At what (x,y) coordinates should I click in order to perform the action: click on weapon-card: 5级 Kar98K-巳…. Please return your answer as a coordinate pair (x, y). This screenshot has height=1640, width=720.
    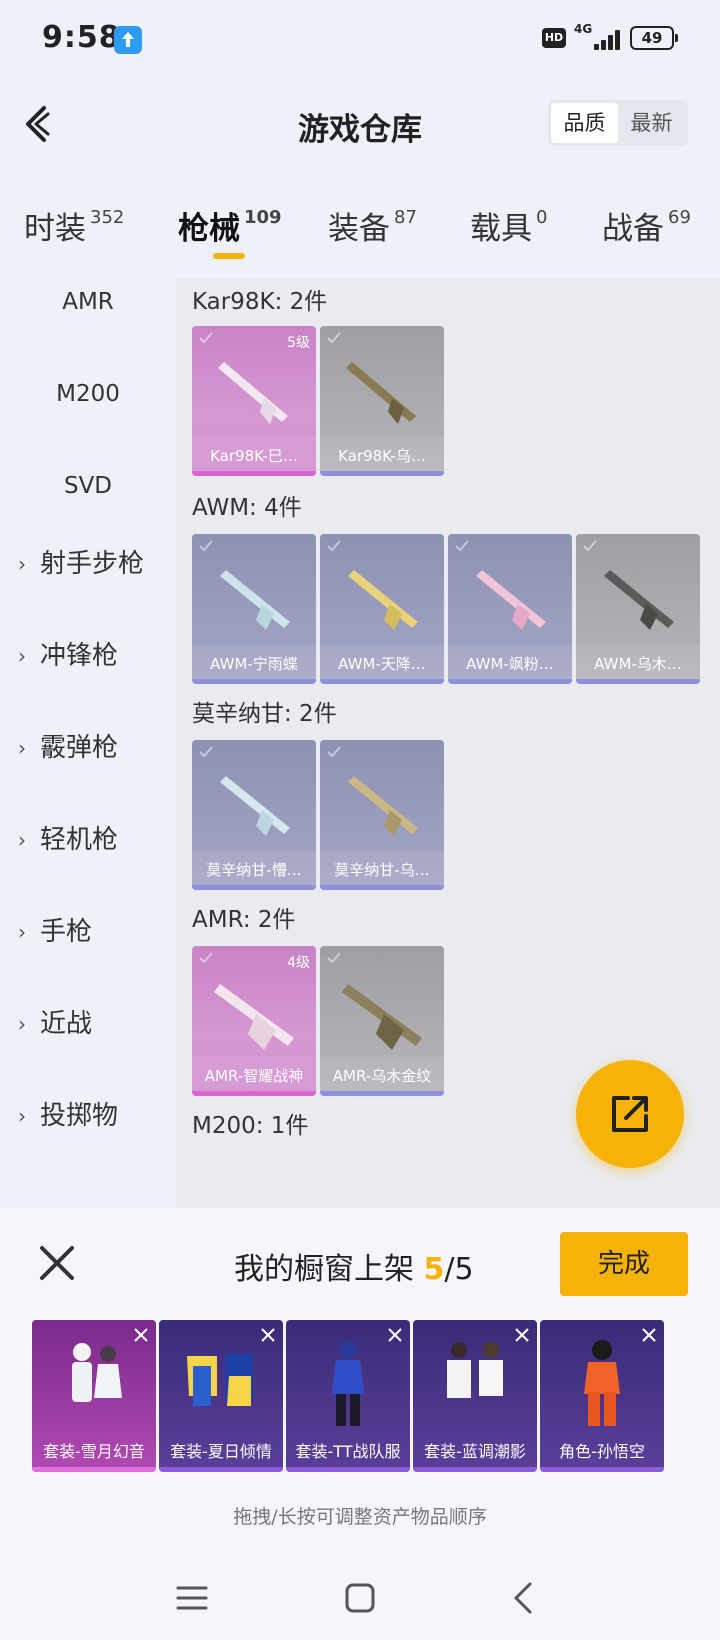
    Looking at the image, I should click on (254, 401).